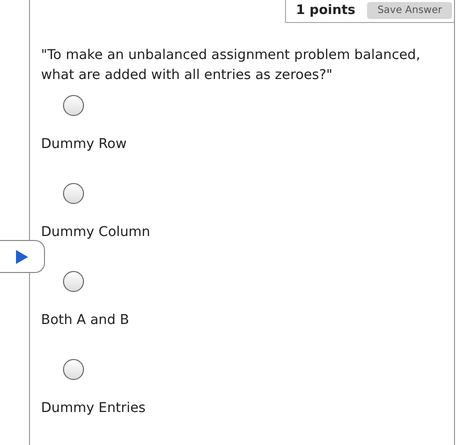  What do you see at coordinates (95, 232) in the screenshot?
I see `option-label: Dummy Column` at bounding box center [95, 232].